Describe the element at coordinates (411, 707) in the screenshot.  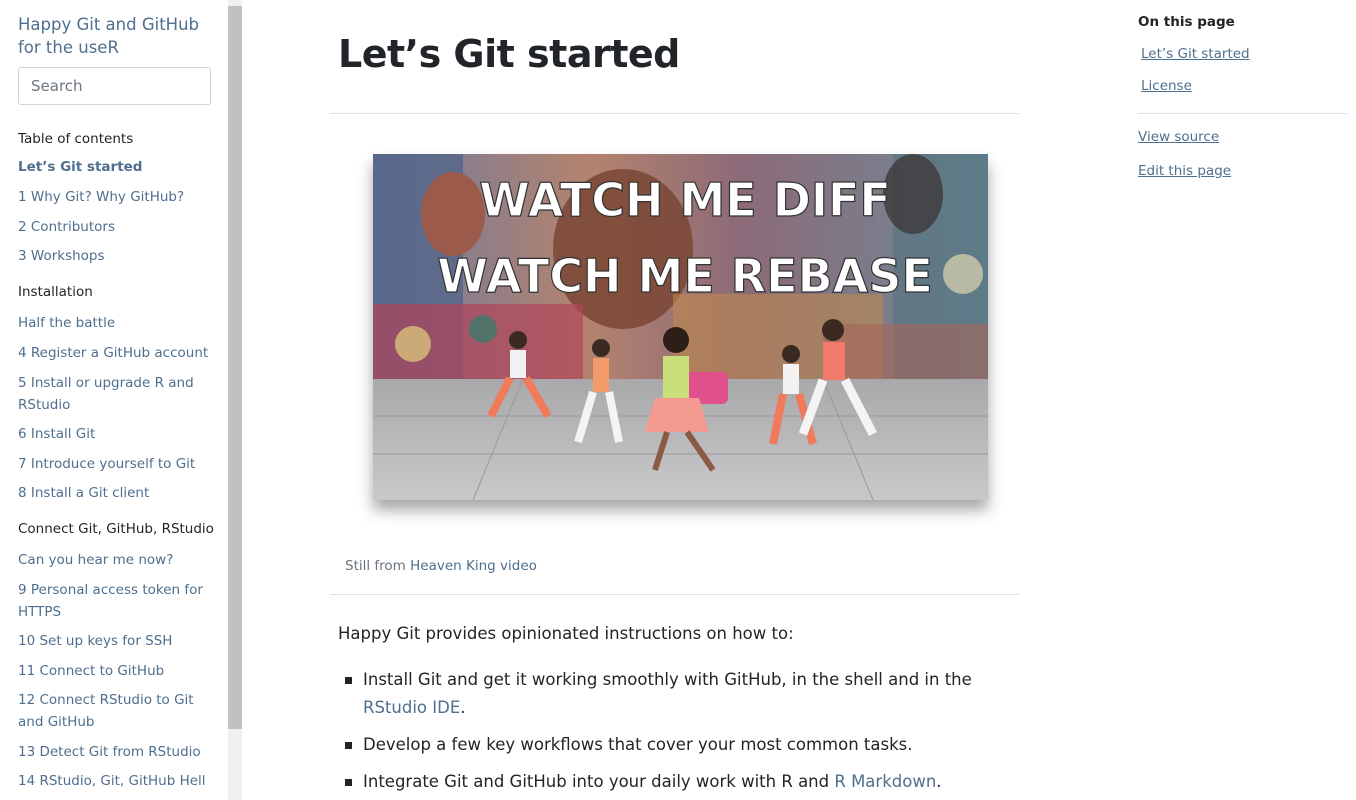
I see `rstudio-ide-link: RStudio IDE` at that location.